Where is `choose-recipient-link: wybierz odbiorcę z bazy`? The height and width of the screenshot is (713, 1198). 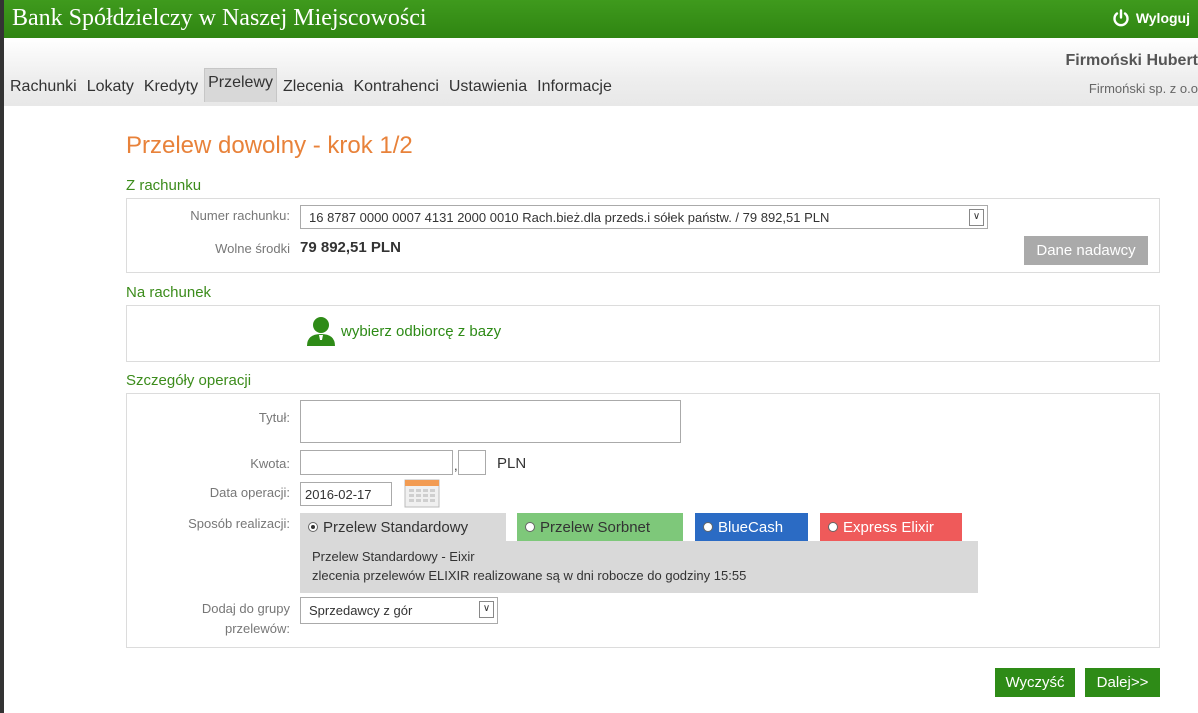 choose-recipient-link: wybierz odbiorcę z bazy is located at coordinates (403, 331).